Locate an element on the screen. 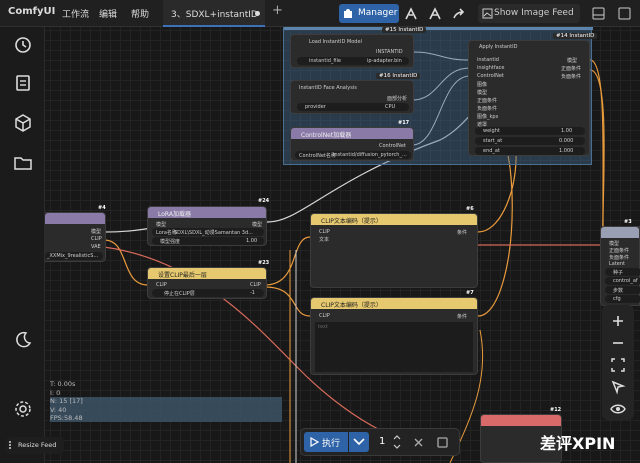 This screenshot has height=463, width=640. widget-model-strength: 模型强度 1.00 is located at coordinates (208, 241).